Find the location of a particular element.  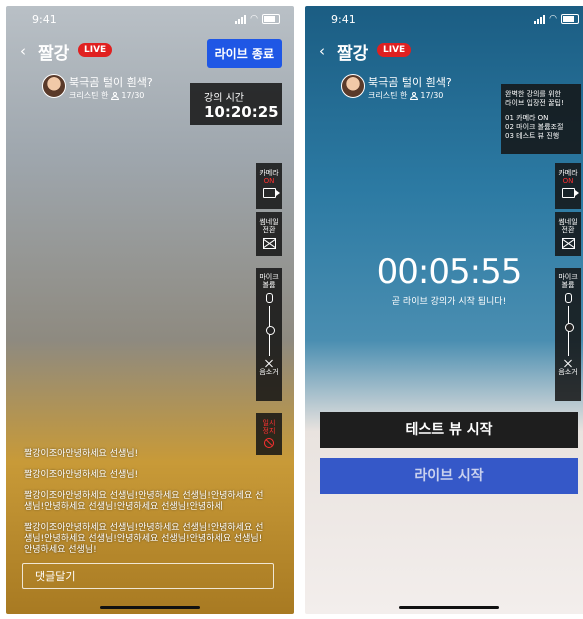

mic-label: 마이크 is located at coordinates (269, 277).